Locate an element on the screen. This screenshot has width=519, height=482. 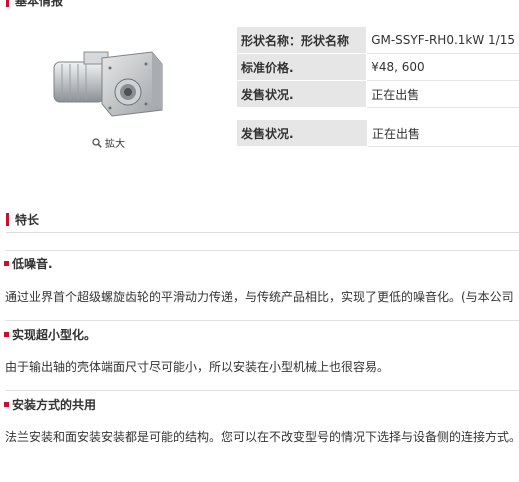
feature-title: 实现超小型化。 is located at coordinates (50, 334).